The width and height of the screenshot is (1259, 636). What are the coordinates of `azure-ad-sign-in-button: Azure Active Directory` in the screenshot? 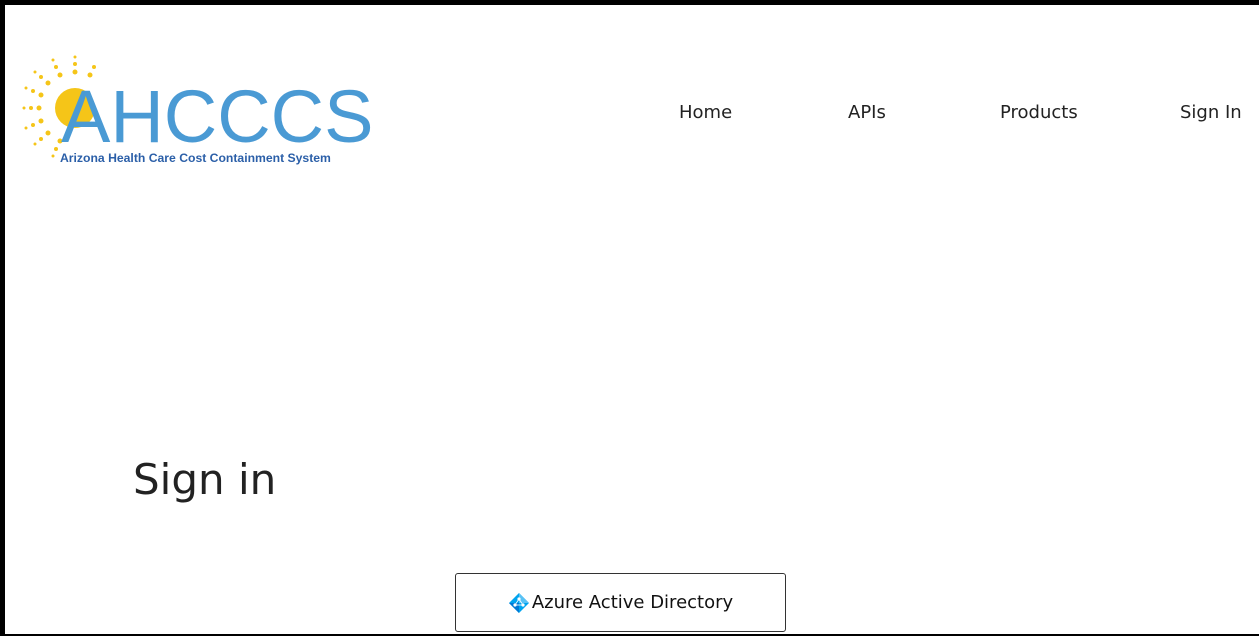 It's located at (620, 602).